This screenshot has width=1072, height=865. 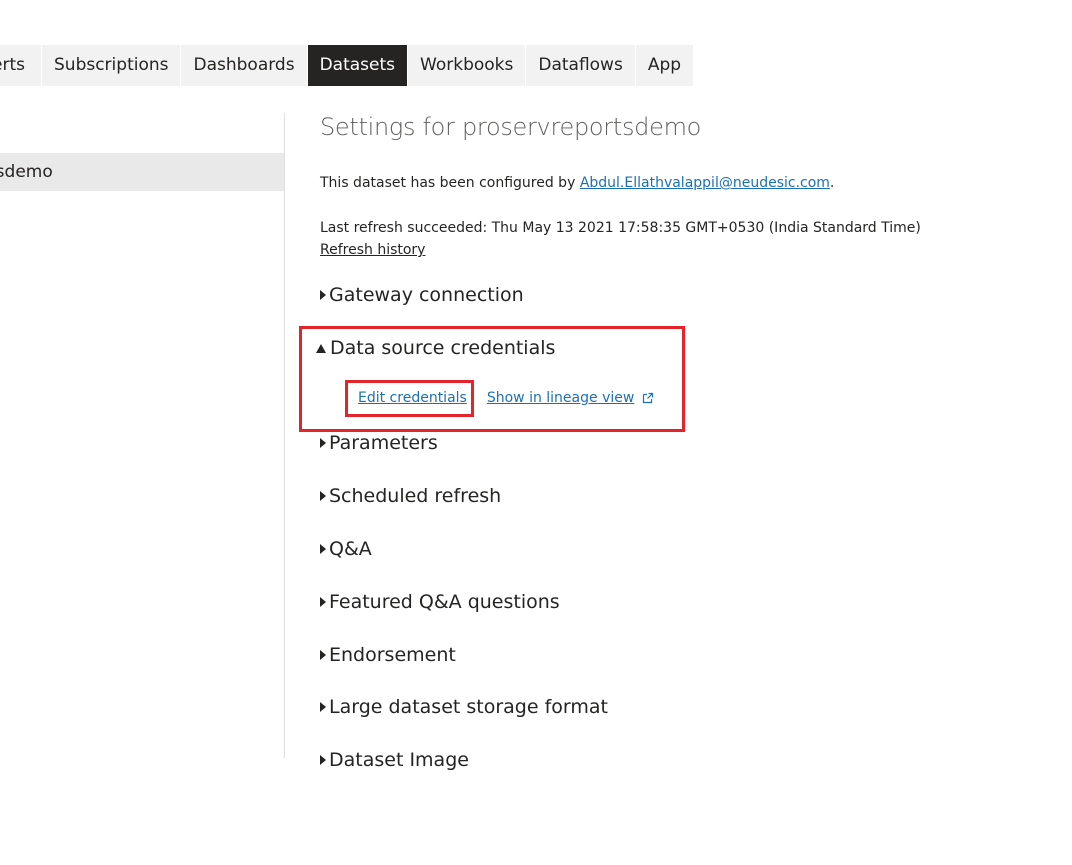 I want to click on section-large-dataset-storage: Large dataset storage format, so click(x=464, y=707).